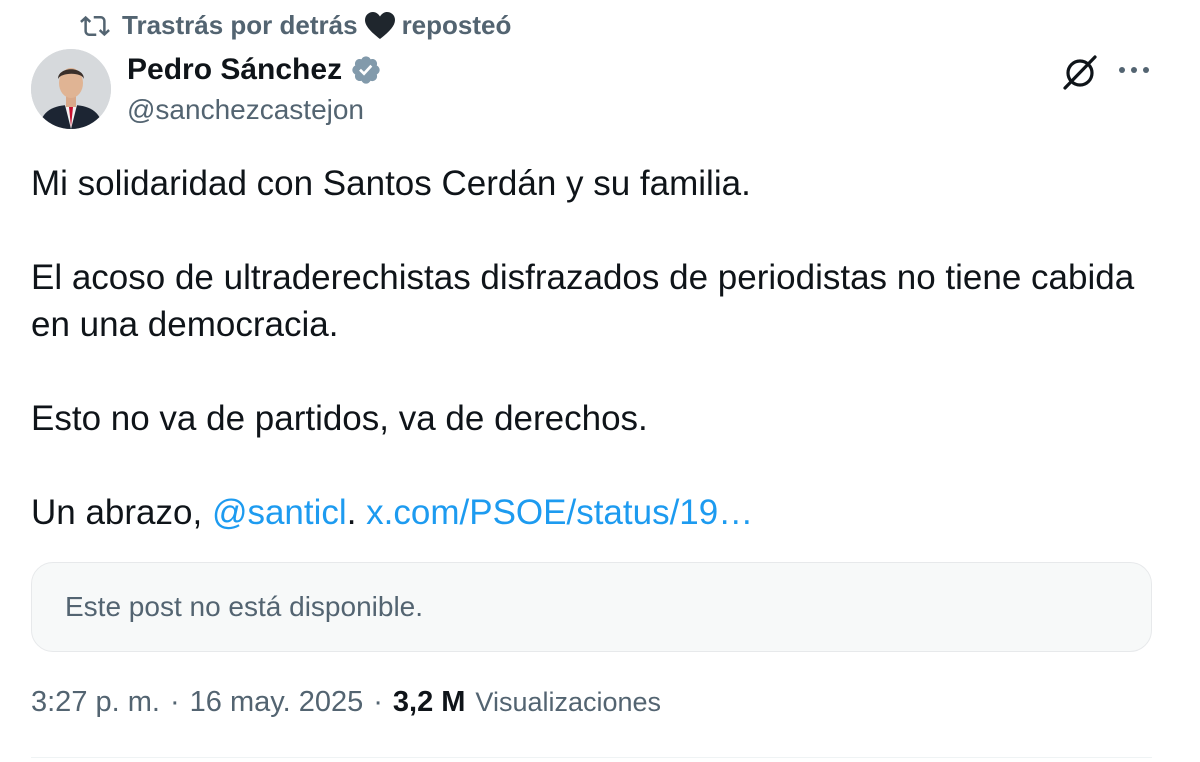  What do you see at coordinates (71, 89) in the screenshot?
I see `avatar` at bounding box center [71, 89].